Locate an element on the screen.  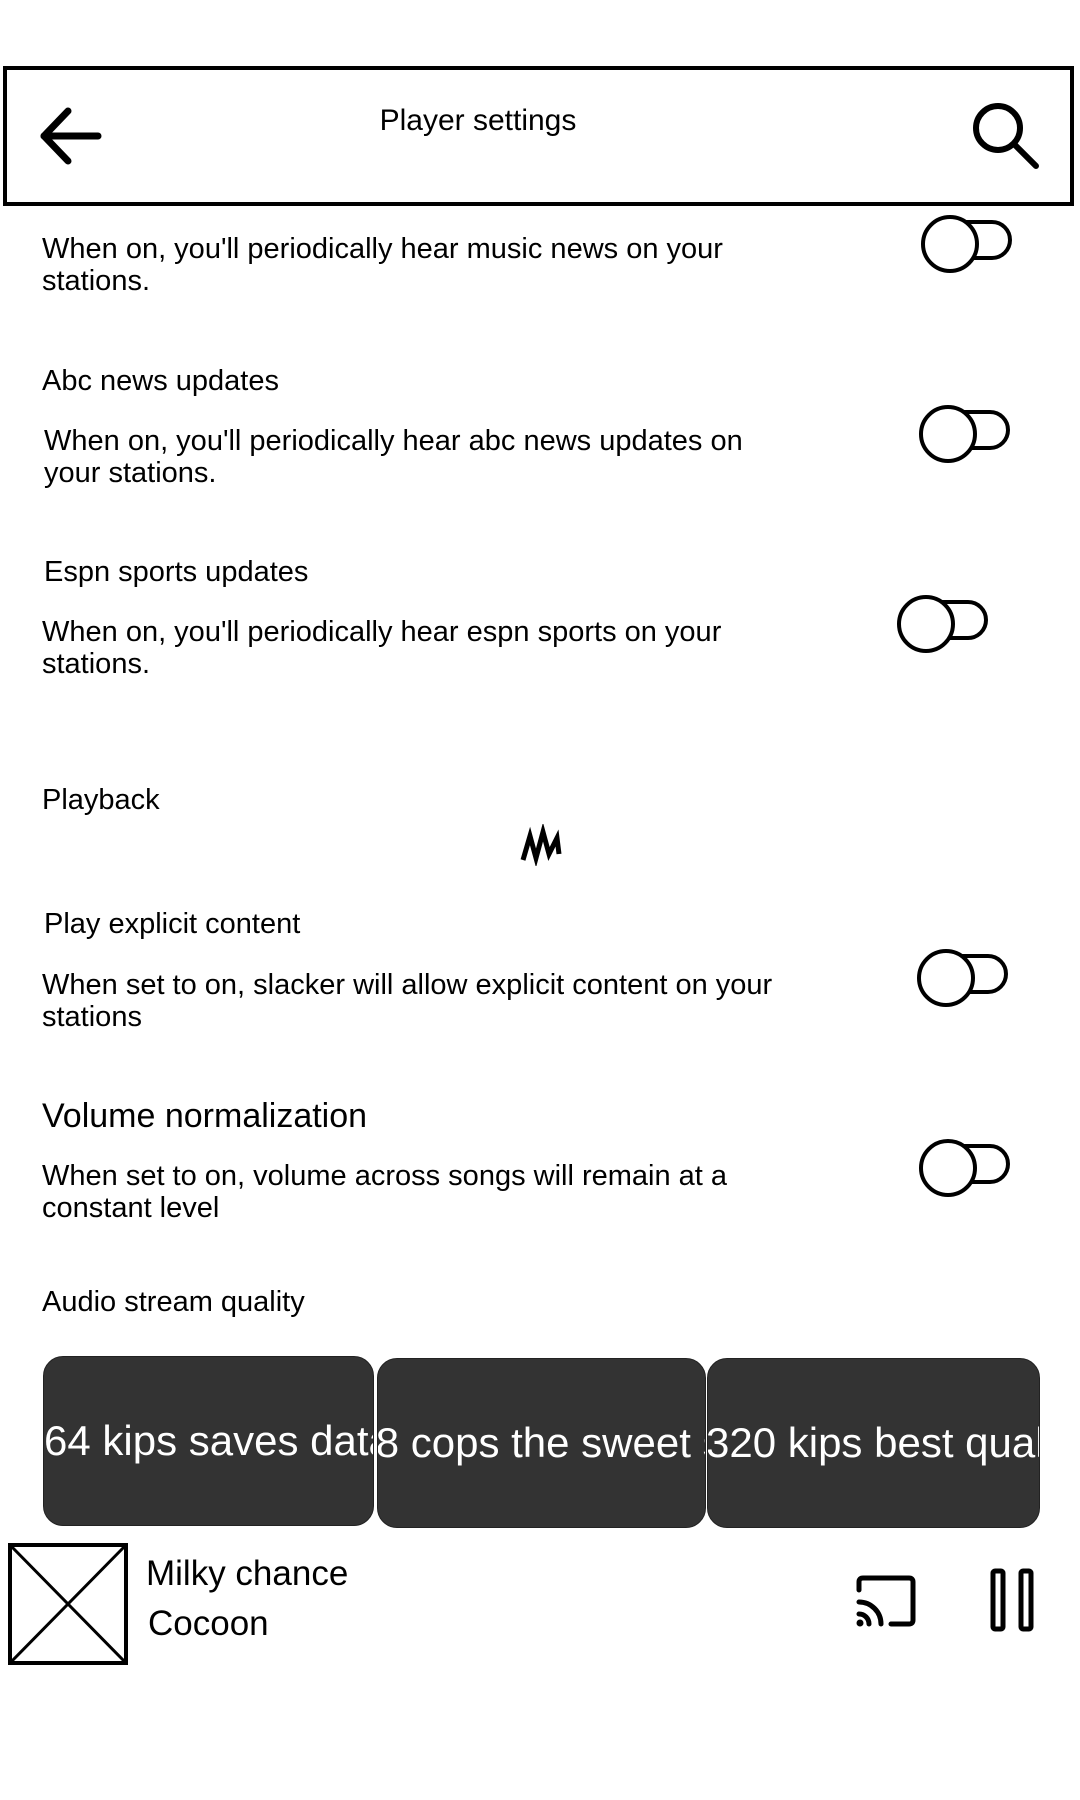
abc-news-label: Abc news updates is located at coordinates (160, 381).